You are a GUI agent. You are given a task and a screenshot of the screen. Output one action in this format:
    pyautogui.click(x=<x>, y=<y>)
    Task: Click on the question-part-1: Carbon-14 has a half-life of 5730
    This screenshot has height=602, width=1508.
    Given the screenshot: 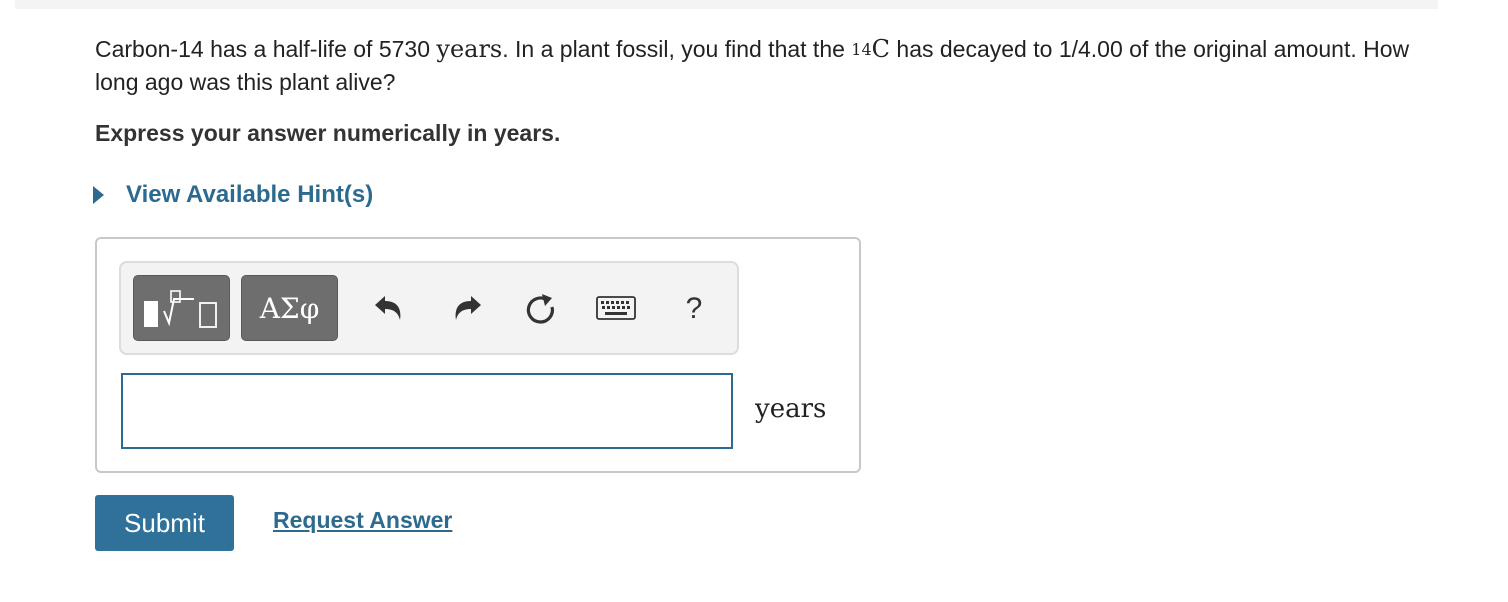 What is the action you would take?
    pyautogui.click(x=266, y=49)
    